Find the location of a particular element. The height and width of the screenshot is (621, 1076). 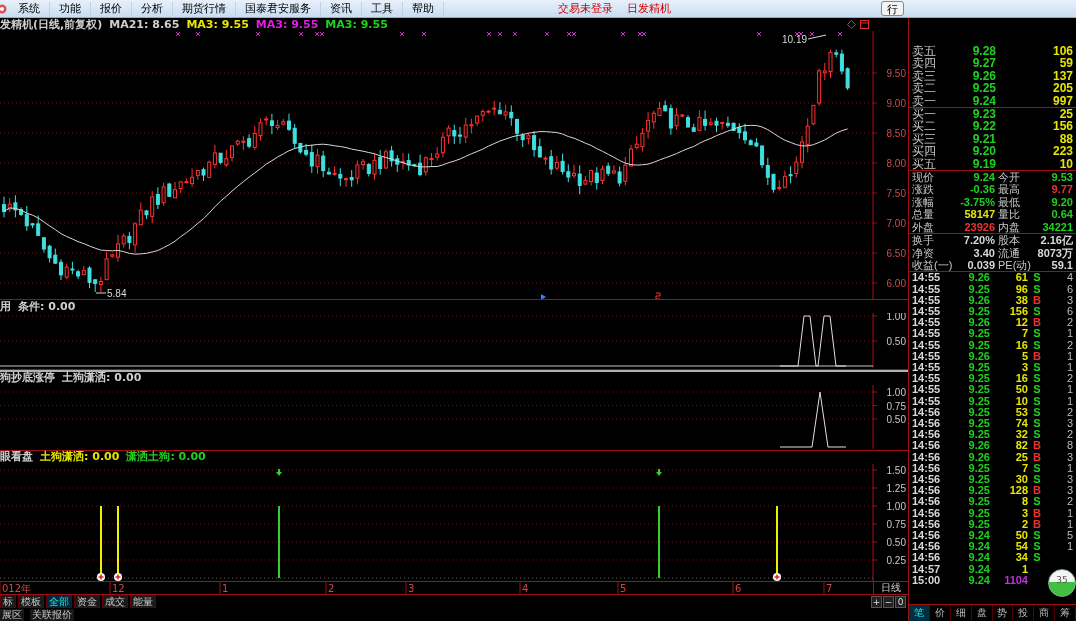

quote-label: PE(动) is located at coordinates (1014, 265).